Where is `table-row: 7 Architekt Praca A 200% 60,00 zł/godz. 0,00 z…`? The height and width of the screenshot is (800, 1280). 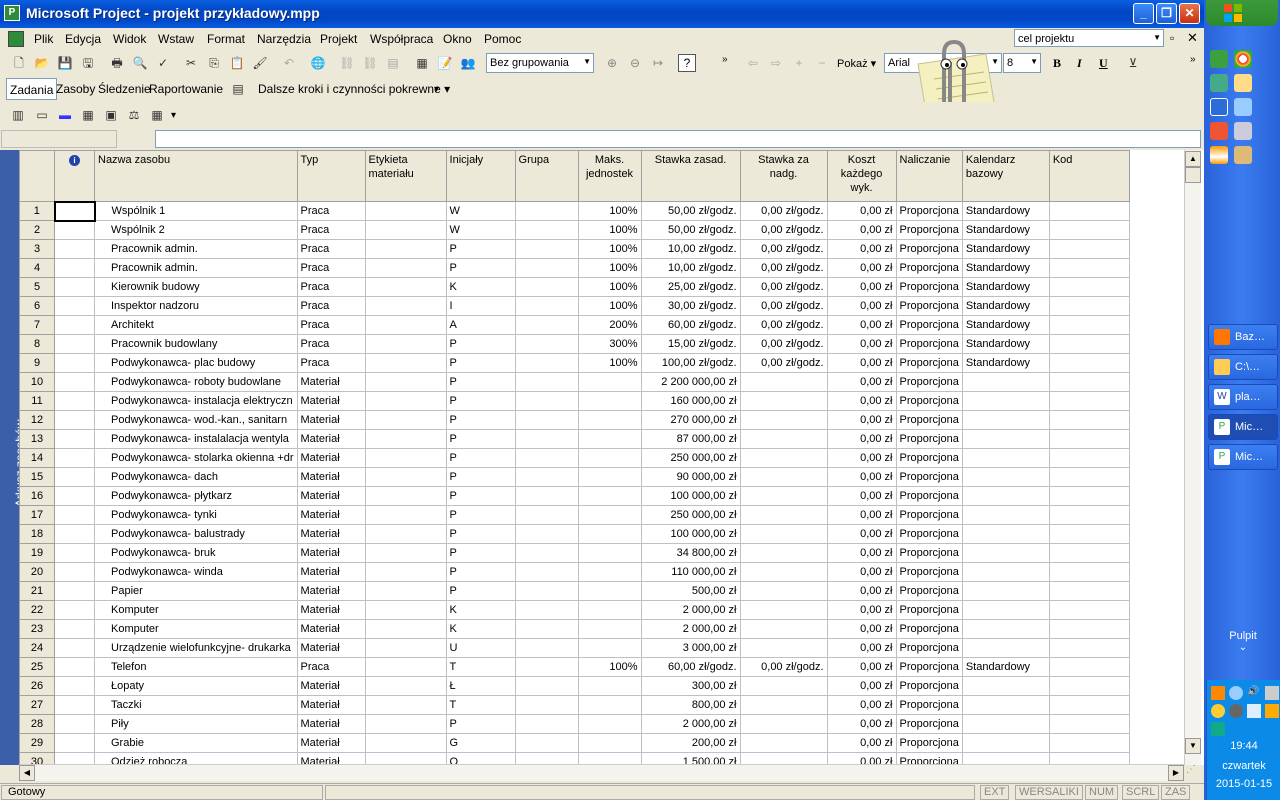
table-row: 7 Architekt Praca A 200% 60,00 zł/godz. 0,00 z… is located at coordinates (574, 325).